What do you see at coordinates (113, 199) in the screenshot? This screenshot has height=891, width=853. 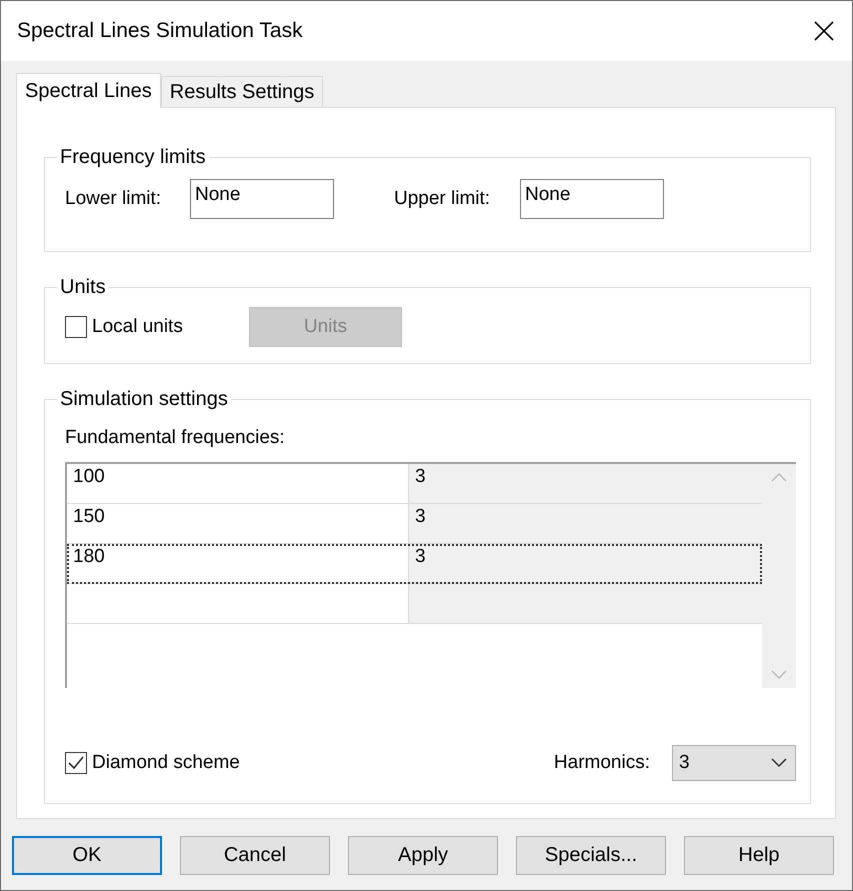 I see `field-label: Lower limit:` at bounding box center [113, 199].